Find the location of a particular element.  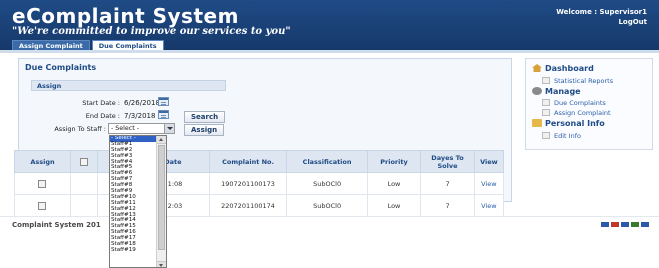

report-icon is located at coordinates (546, 80).